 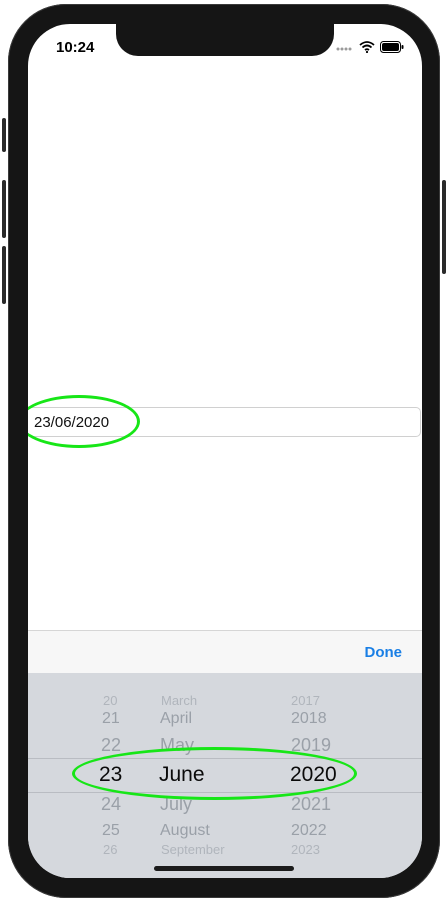 I want to click on power-button, so click(x=444, y=227).